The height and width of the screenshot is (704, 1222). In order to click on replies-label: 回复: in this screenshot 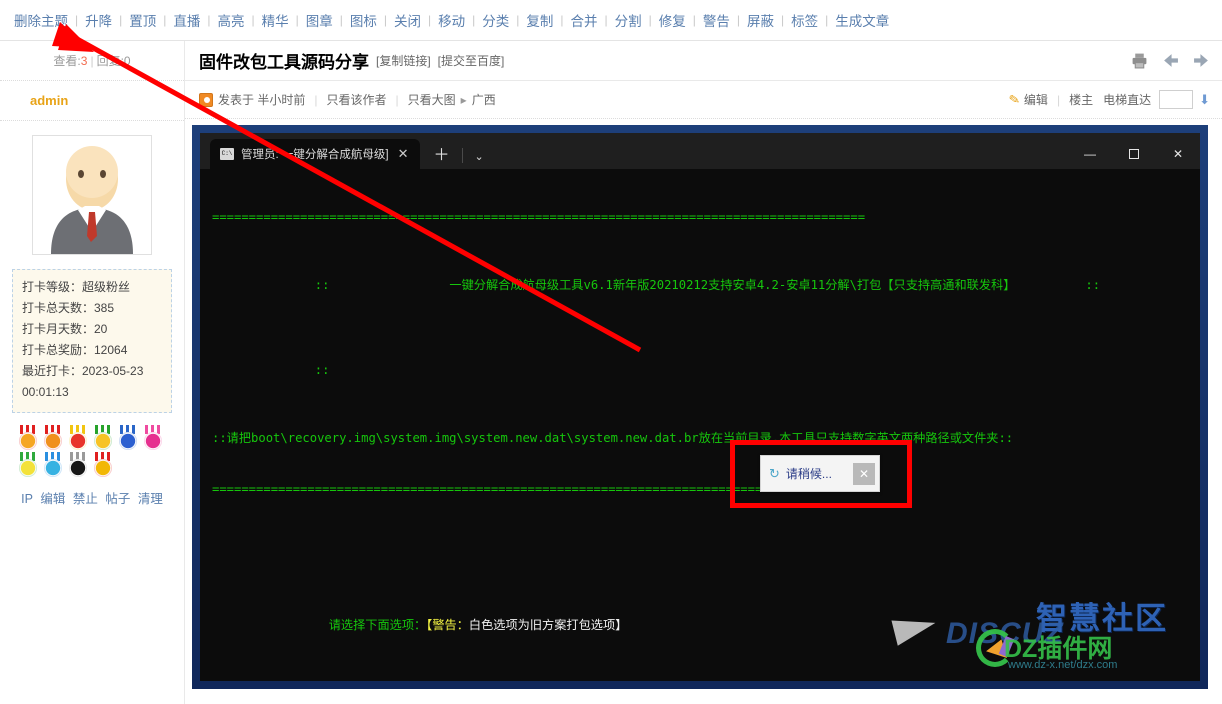, I will do `click(110, 61)`.